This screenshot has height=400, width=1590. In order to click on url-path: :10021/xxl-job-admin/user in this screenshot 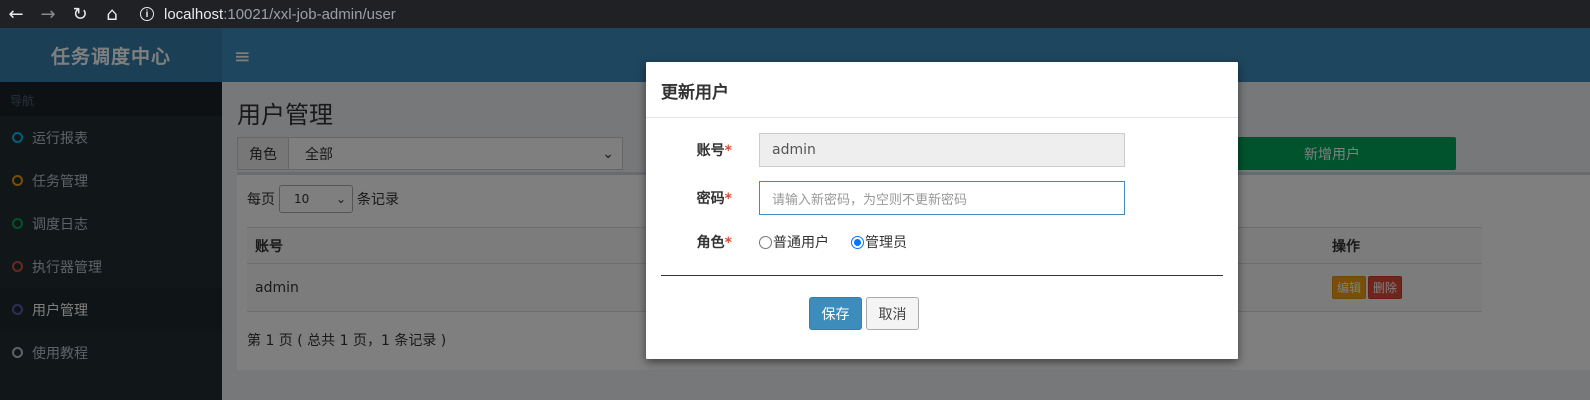, I will do `click(309, 14)`.